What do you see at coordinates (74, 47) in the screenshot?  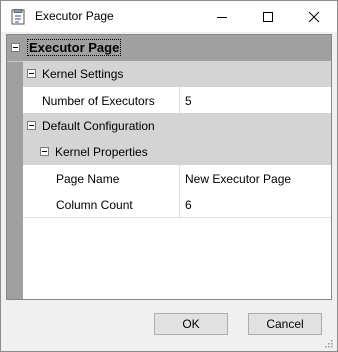 I see `root-category-label: Executor Page` at bounding box center [74, 47].